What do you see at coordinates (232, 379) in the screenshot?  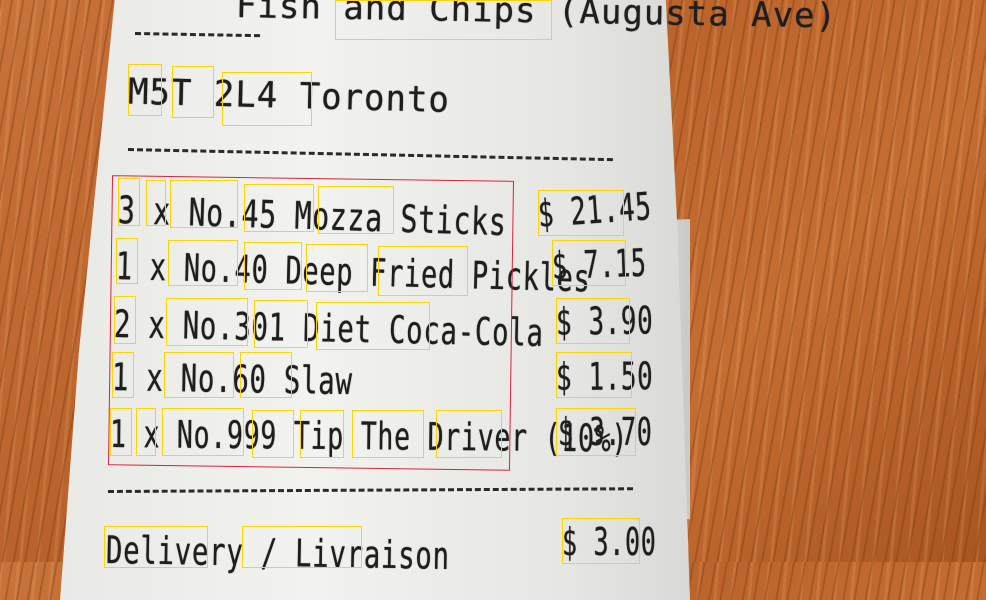 I see `item-desc-4: 1 x No.60 Slaw` at bounding box center [232, 379].